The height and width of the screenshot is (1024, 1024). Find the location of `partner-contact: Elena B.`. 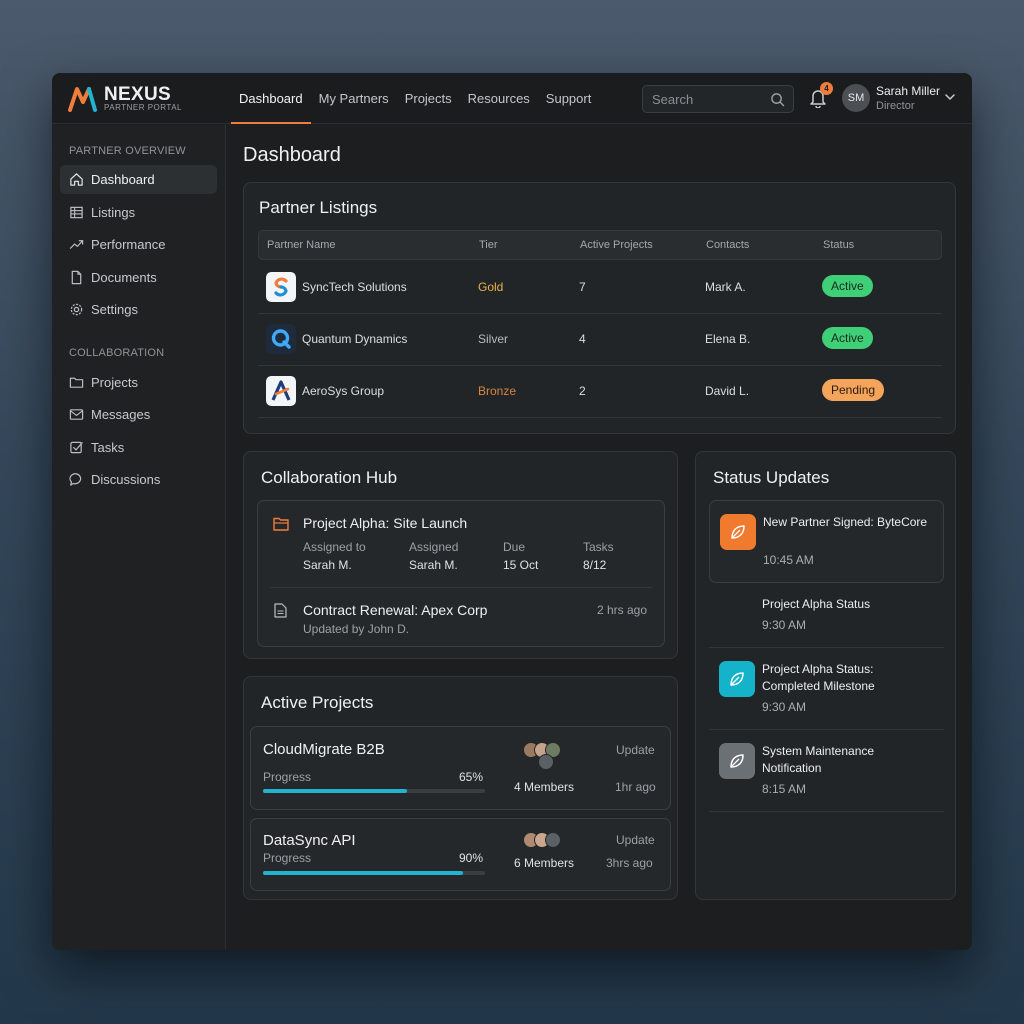

partner-contact: Elena B. is located at coordinates (728, 339).